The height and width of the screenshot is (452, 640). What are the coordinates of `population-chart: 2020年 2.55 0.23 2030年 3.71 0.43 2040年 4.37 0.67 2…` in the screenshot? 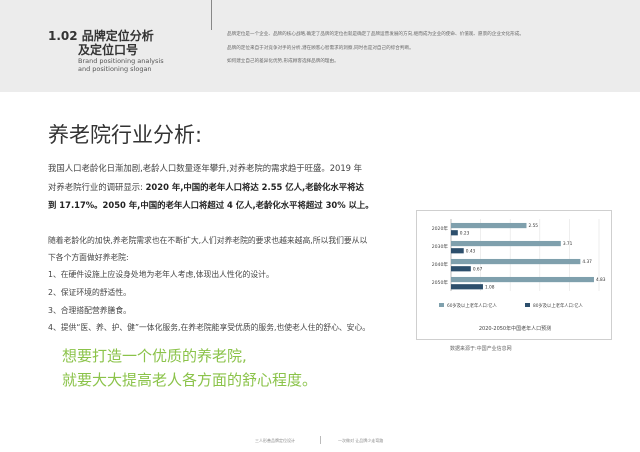 It's located at (514, 275).